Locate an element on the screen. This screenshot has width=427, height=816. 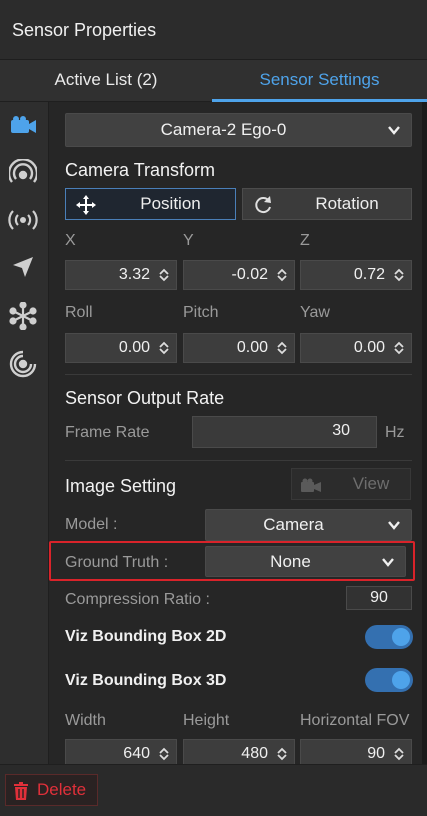
ground-truth-select: None is located at coordinates (305, 561).